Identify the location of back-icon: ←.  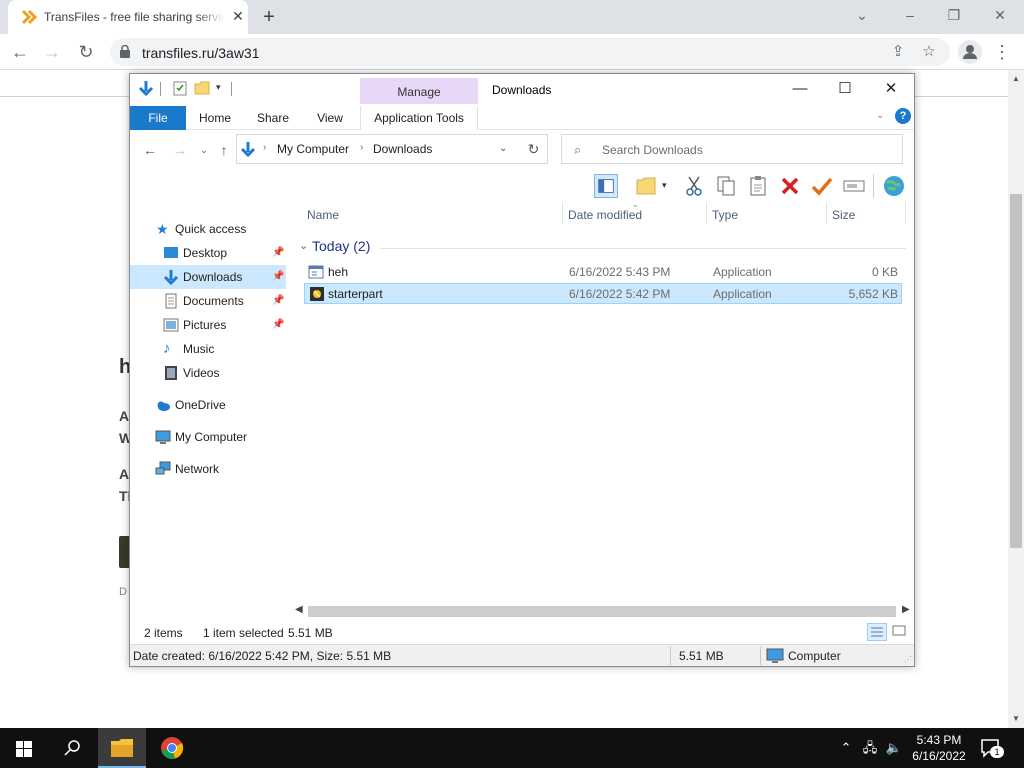
(20, 52).